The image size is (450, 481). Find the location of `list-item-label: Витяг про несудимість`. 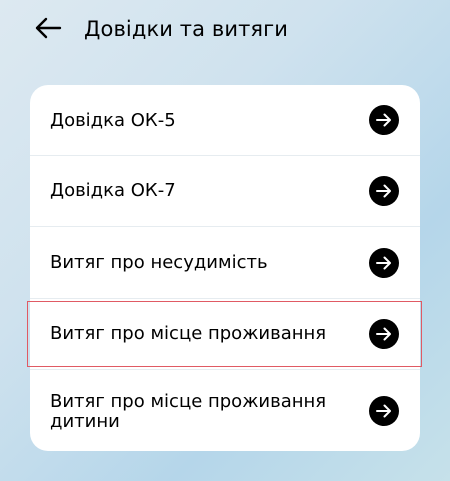

list-item-label: Витяг про несудимість is located at coordinates (159, 262).